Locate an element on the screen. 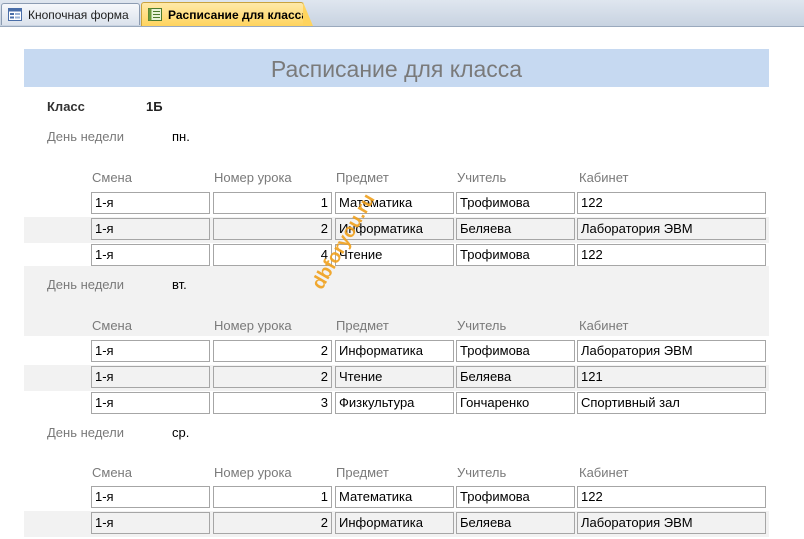 This screenshot has height=539, width=804. teacher-field: Гончаренко is located at coordinates (515, 403).